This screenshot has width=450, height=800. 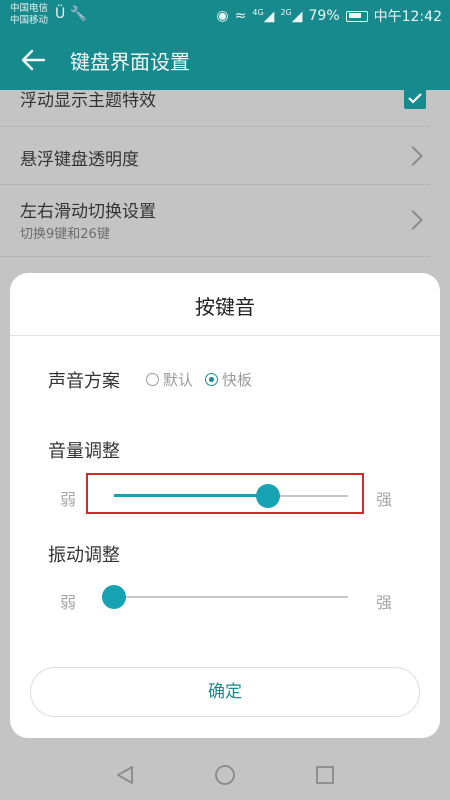 What do you see at coordinates (152, 379) in the screenshot?
I see `radio-button` at bounding box center [152, 379].